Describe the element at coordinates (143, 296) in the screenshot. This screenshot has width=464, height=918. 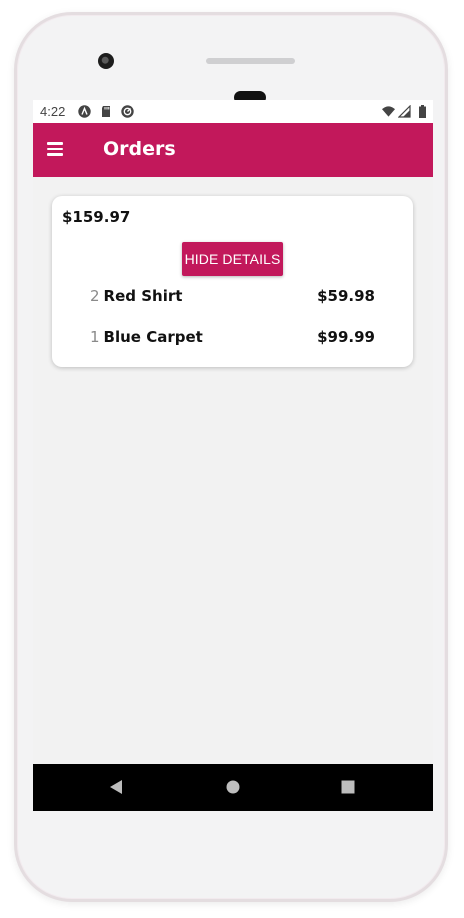
I see `item-name: Red Shirt` at that location.